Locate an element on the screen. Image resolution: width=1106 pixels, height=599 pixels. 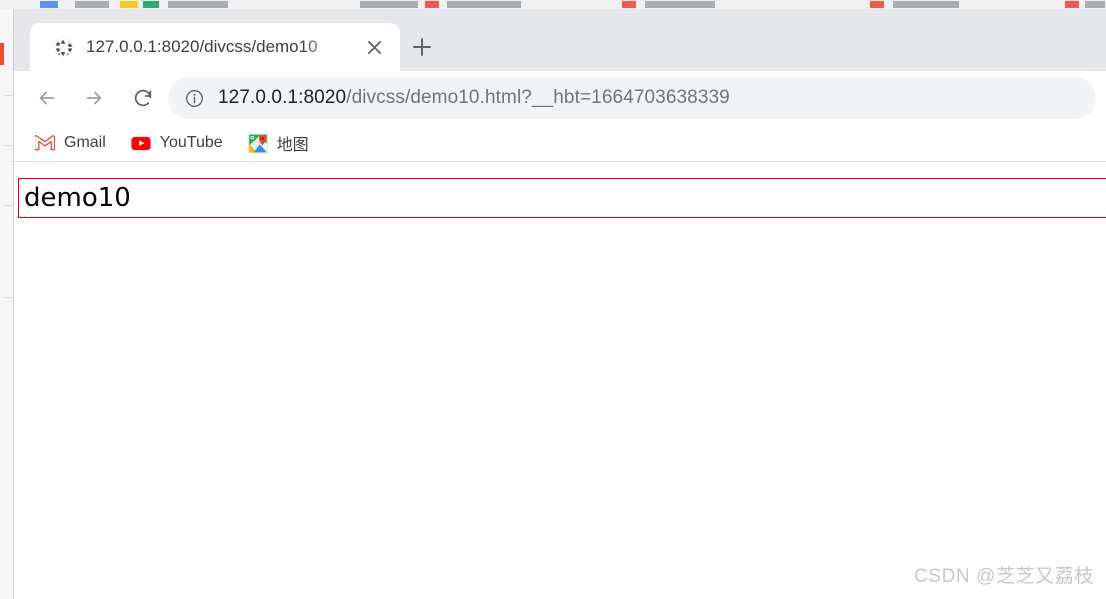
background-window-left-strip is located at coordinates (7, 304).